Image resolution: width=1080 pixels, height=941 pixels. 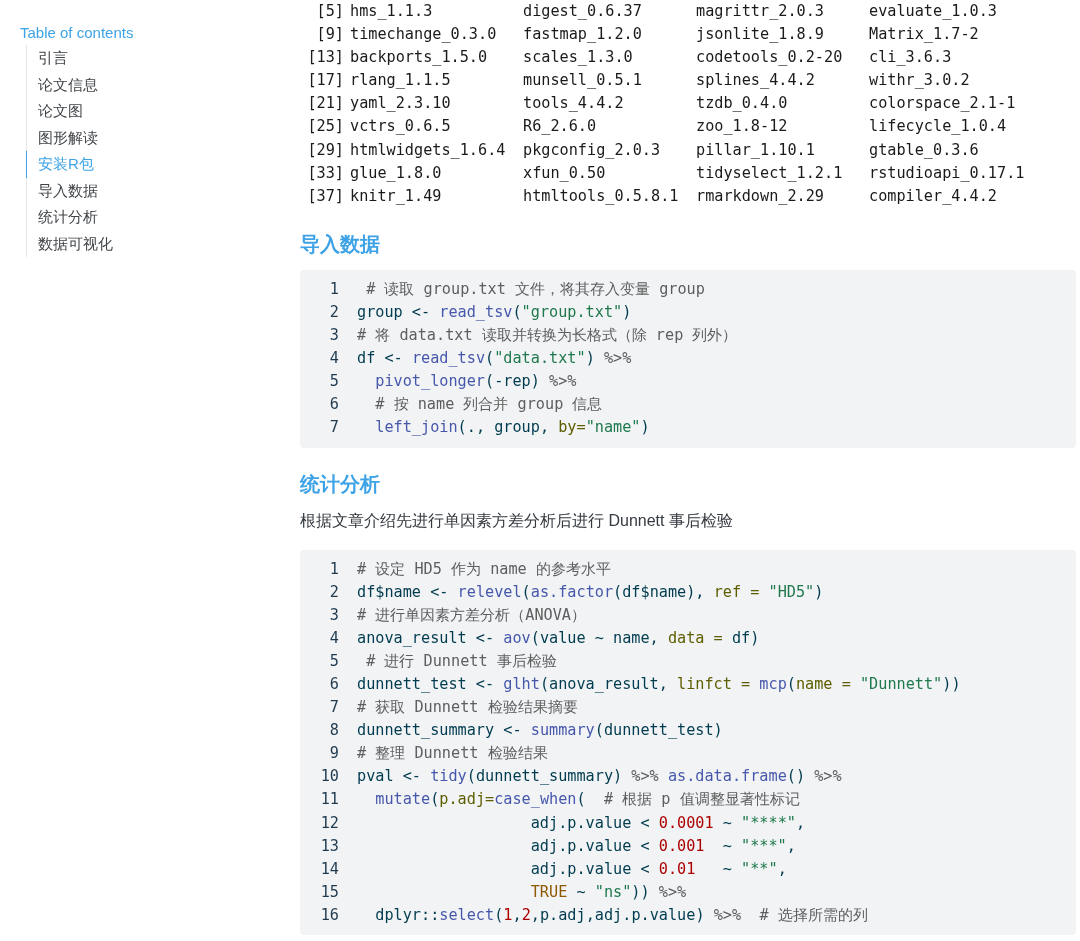 What do you see at coordinates (163, 84) in the screenshot?
I see `toc-link: 论文信息` at bounding box center [163, 84].